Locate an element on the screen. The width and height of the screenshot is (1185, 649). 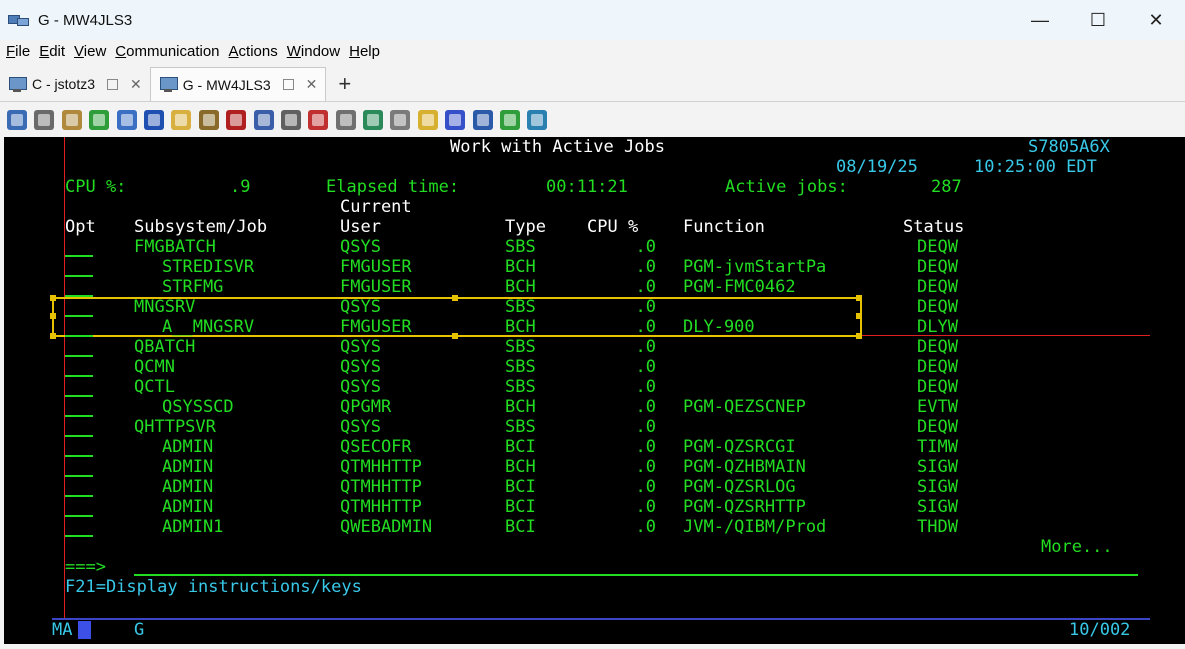
printer-icon is located at coordinates (345, 120).